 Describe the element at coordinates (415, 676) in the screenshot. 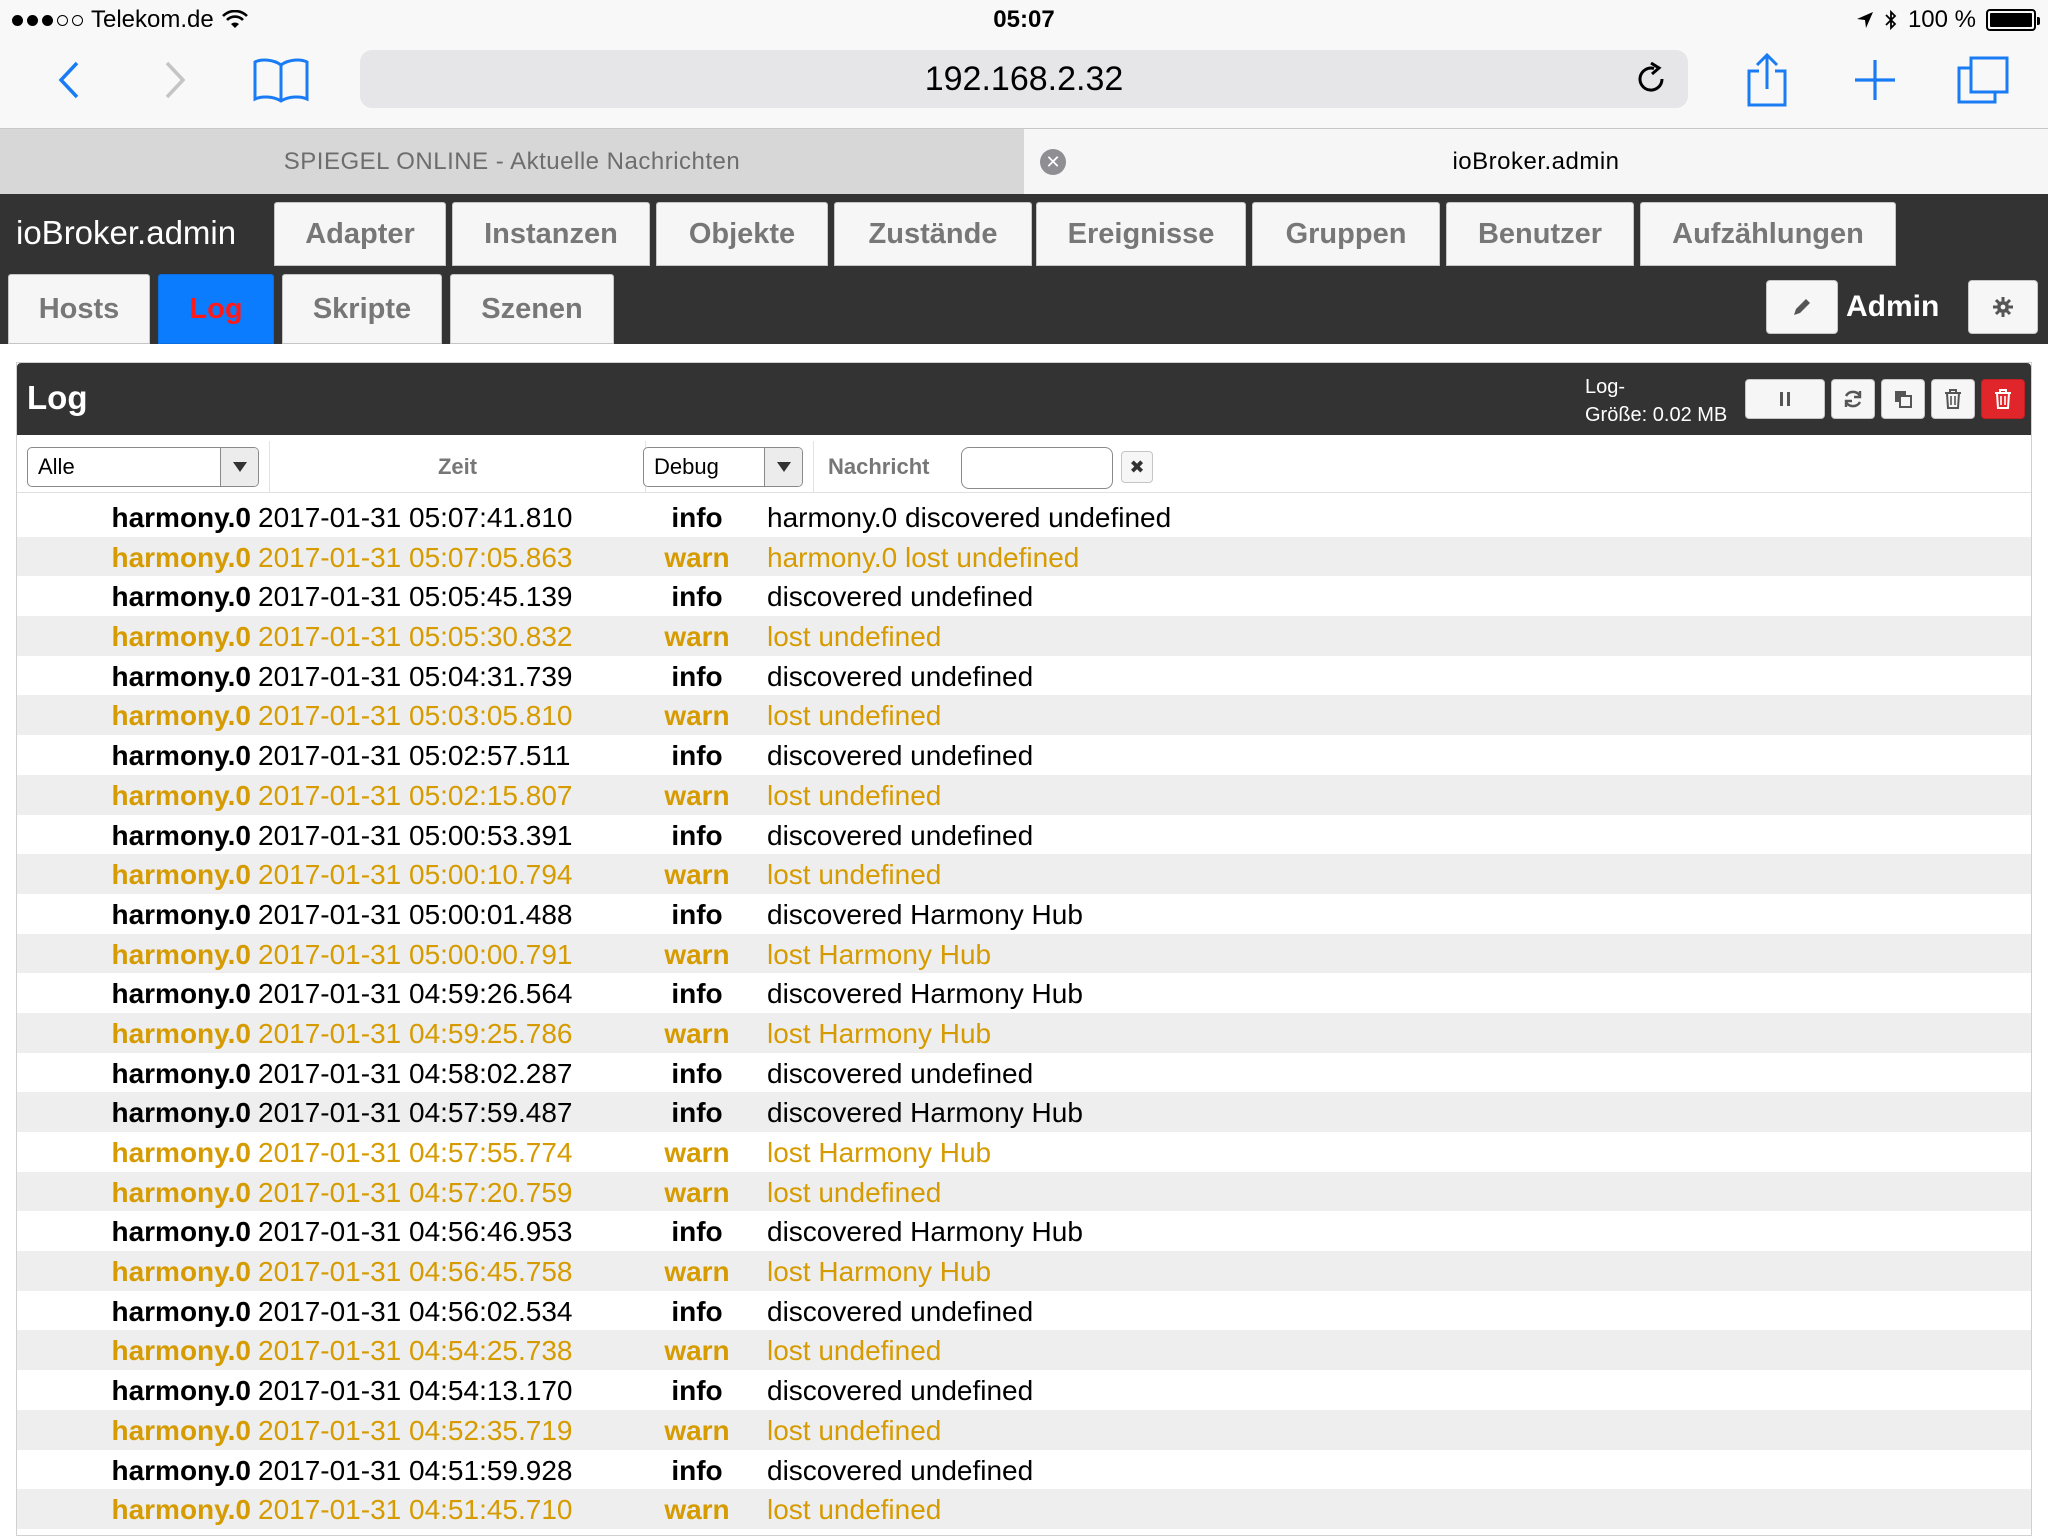

I see `log-time: 2017-01-31 05:04:31.739` at that location.